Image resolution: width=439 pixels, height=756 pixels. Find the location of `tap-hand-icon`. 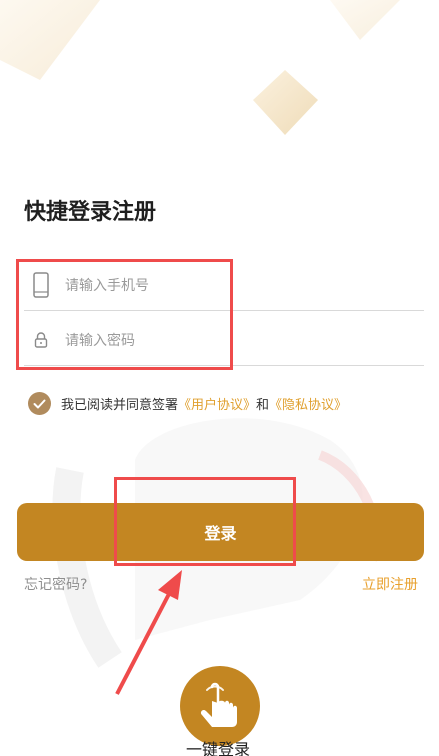

tap-hand-icon is located at coordinates (218, 704).